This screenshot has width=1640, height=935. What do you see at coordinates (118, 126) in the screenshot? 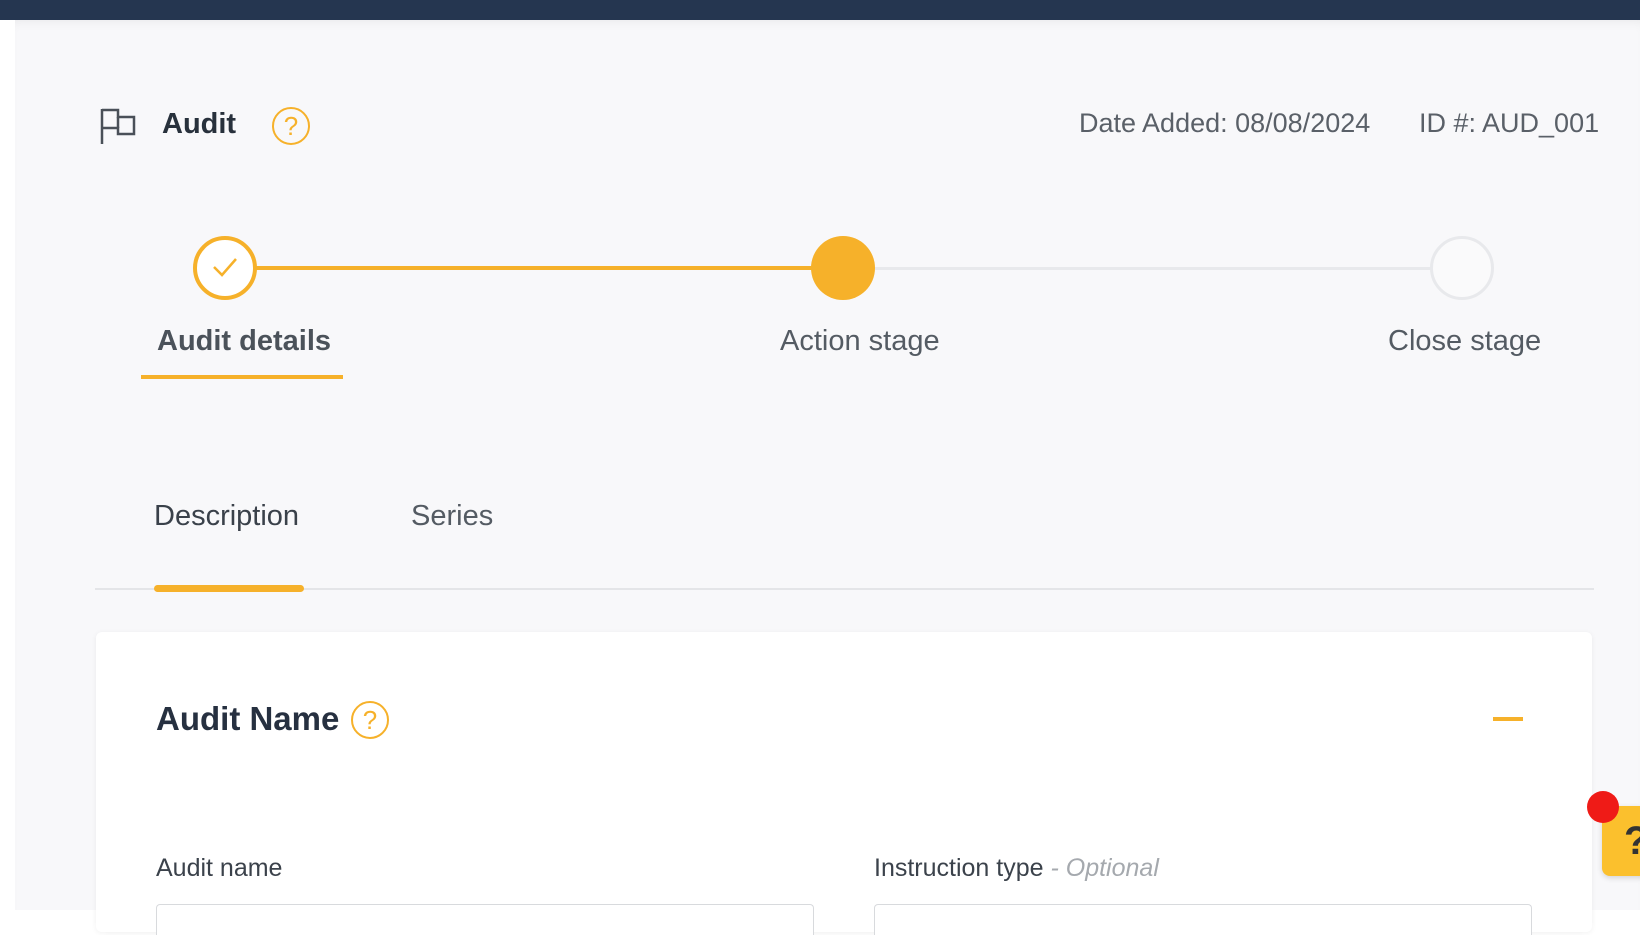
I see `flag-icon` at bounding box center [118, 126].